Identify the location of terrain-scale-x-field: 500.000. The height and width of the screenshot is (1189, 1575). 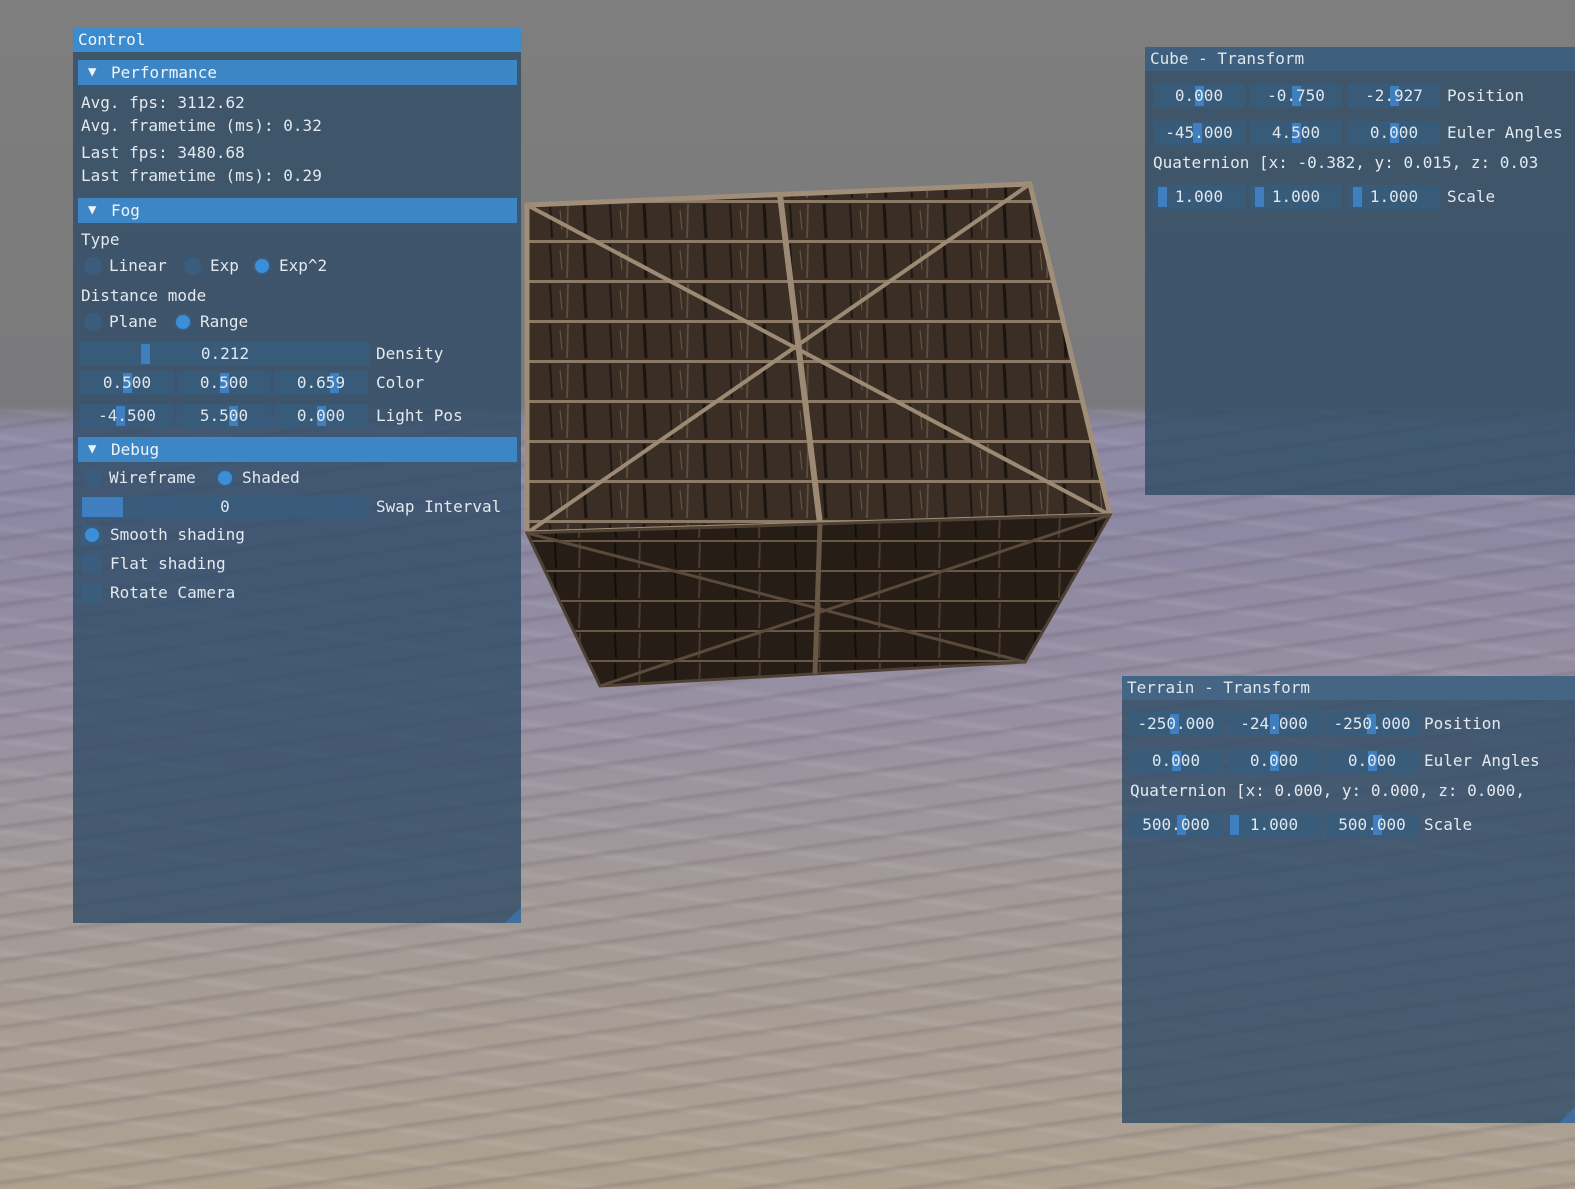
(1176, 825).